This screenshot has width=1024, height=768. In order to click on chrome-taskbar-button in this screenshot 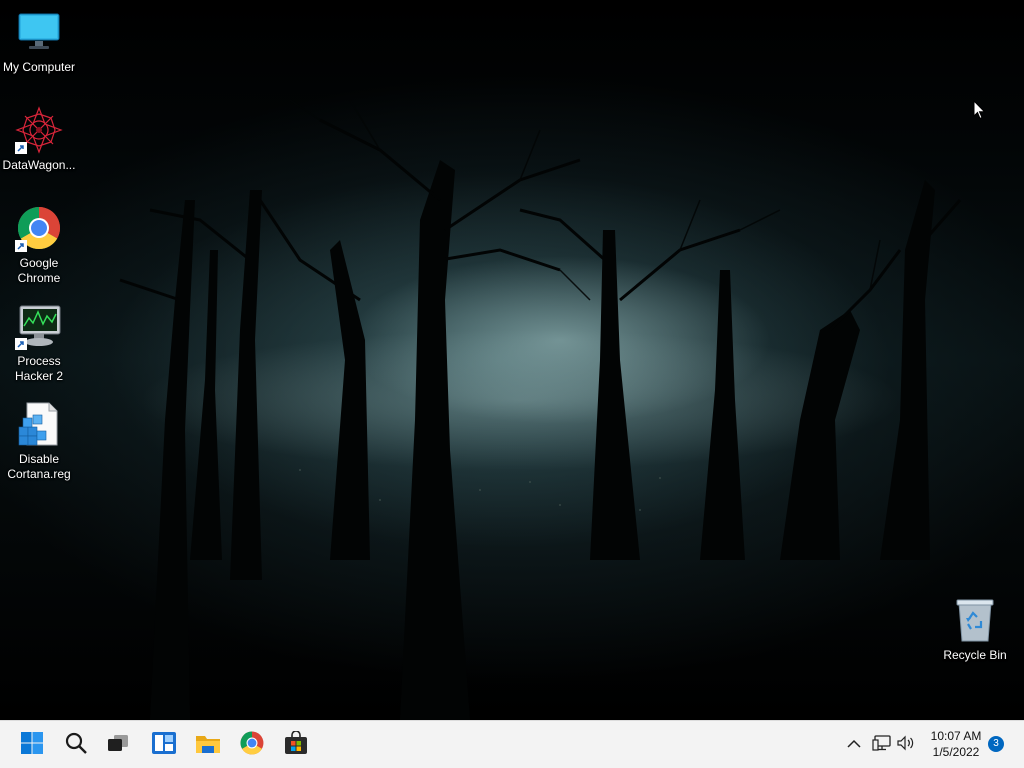, I will do `click(252, 745)`.